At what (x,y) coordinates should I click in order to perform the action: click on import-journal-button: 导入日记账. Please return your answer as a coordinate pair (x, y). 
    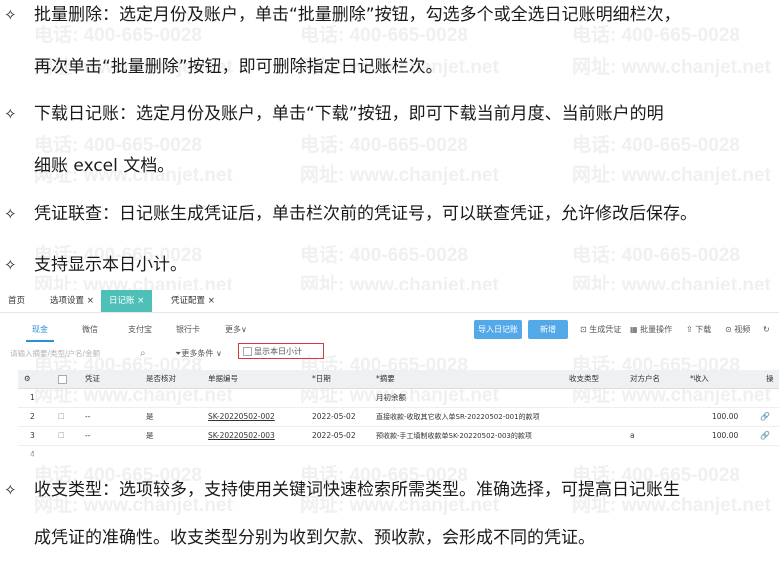
    Looking at the image, I should click on (498, 329).